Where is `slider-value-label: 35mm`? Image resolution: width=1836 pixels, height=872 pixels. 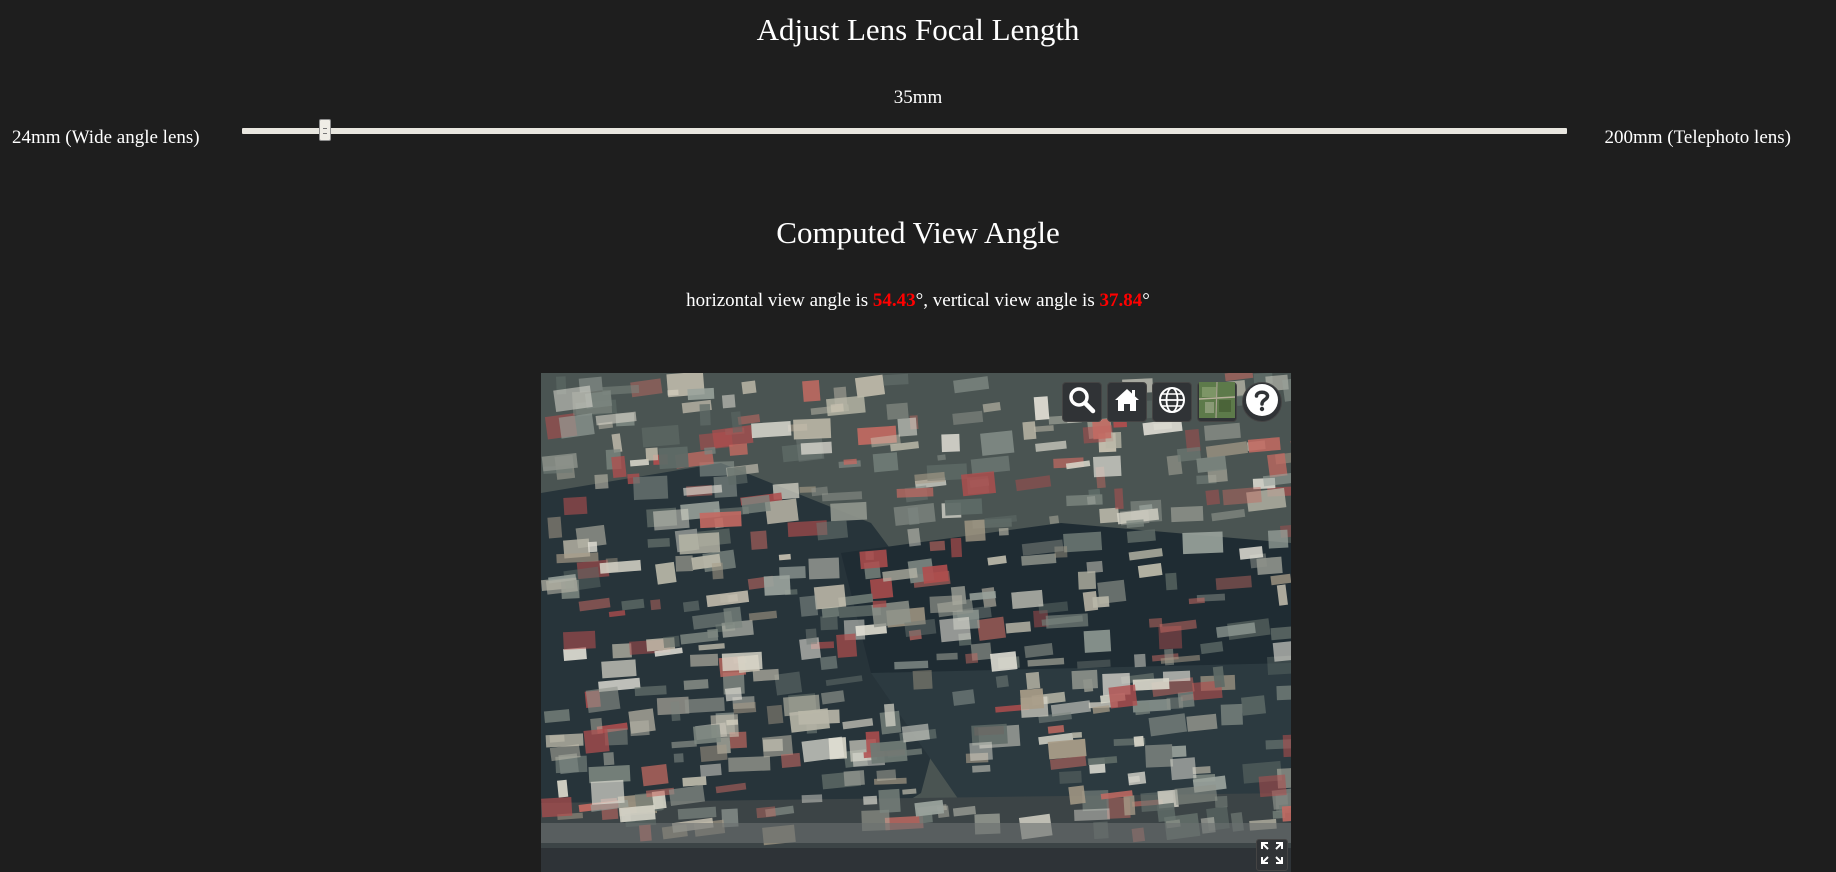 slider-value-label: 35mm is located at coordinates (918, 97).